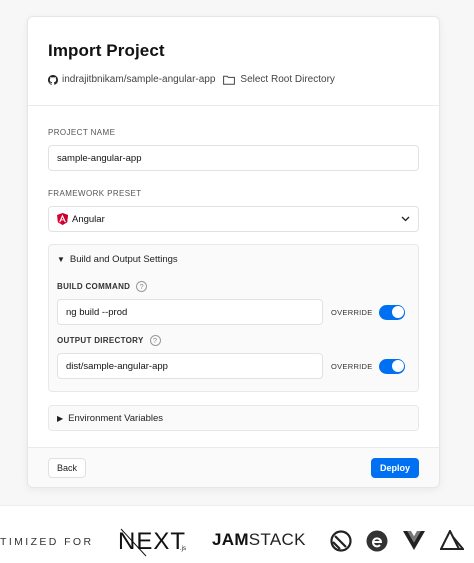 The image size is (474, 563). Describe the element at coordinates (117, 366) in the screenshot. I see `output-directory-value: dist/sample-angular-app` at that location.